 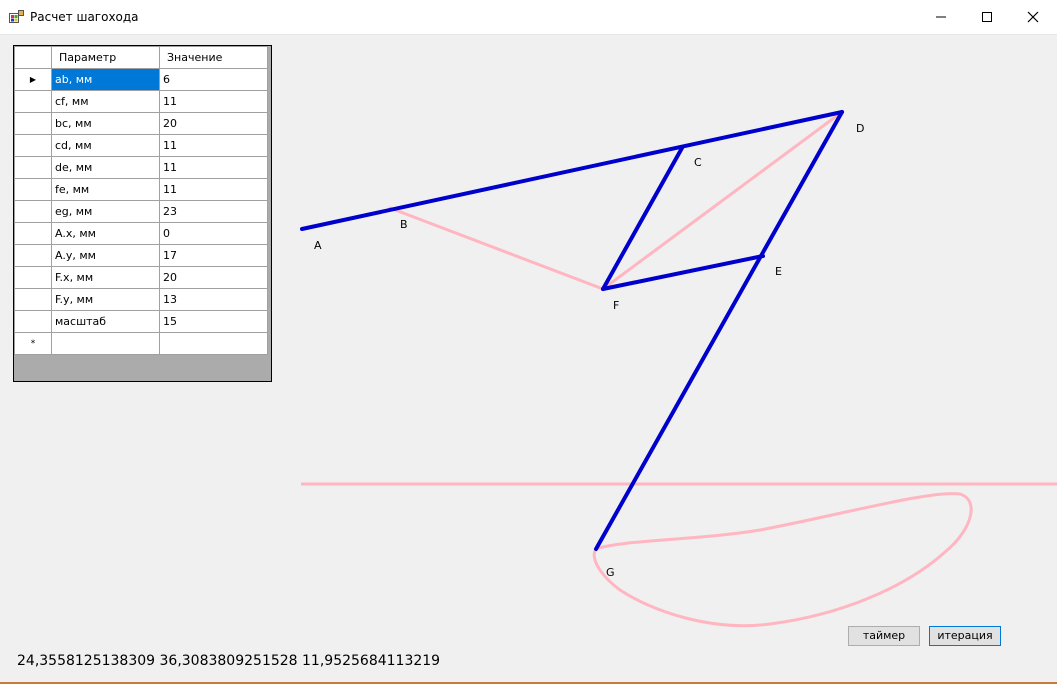 I want to click on table-row: A.y, мм 17, so click(x=141, y=255).